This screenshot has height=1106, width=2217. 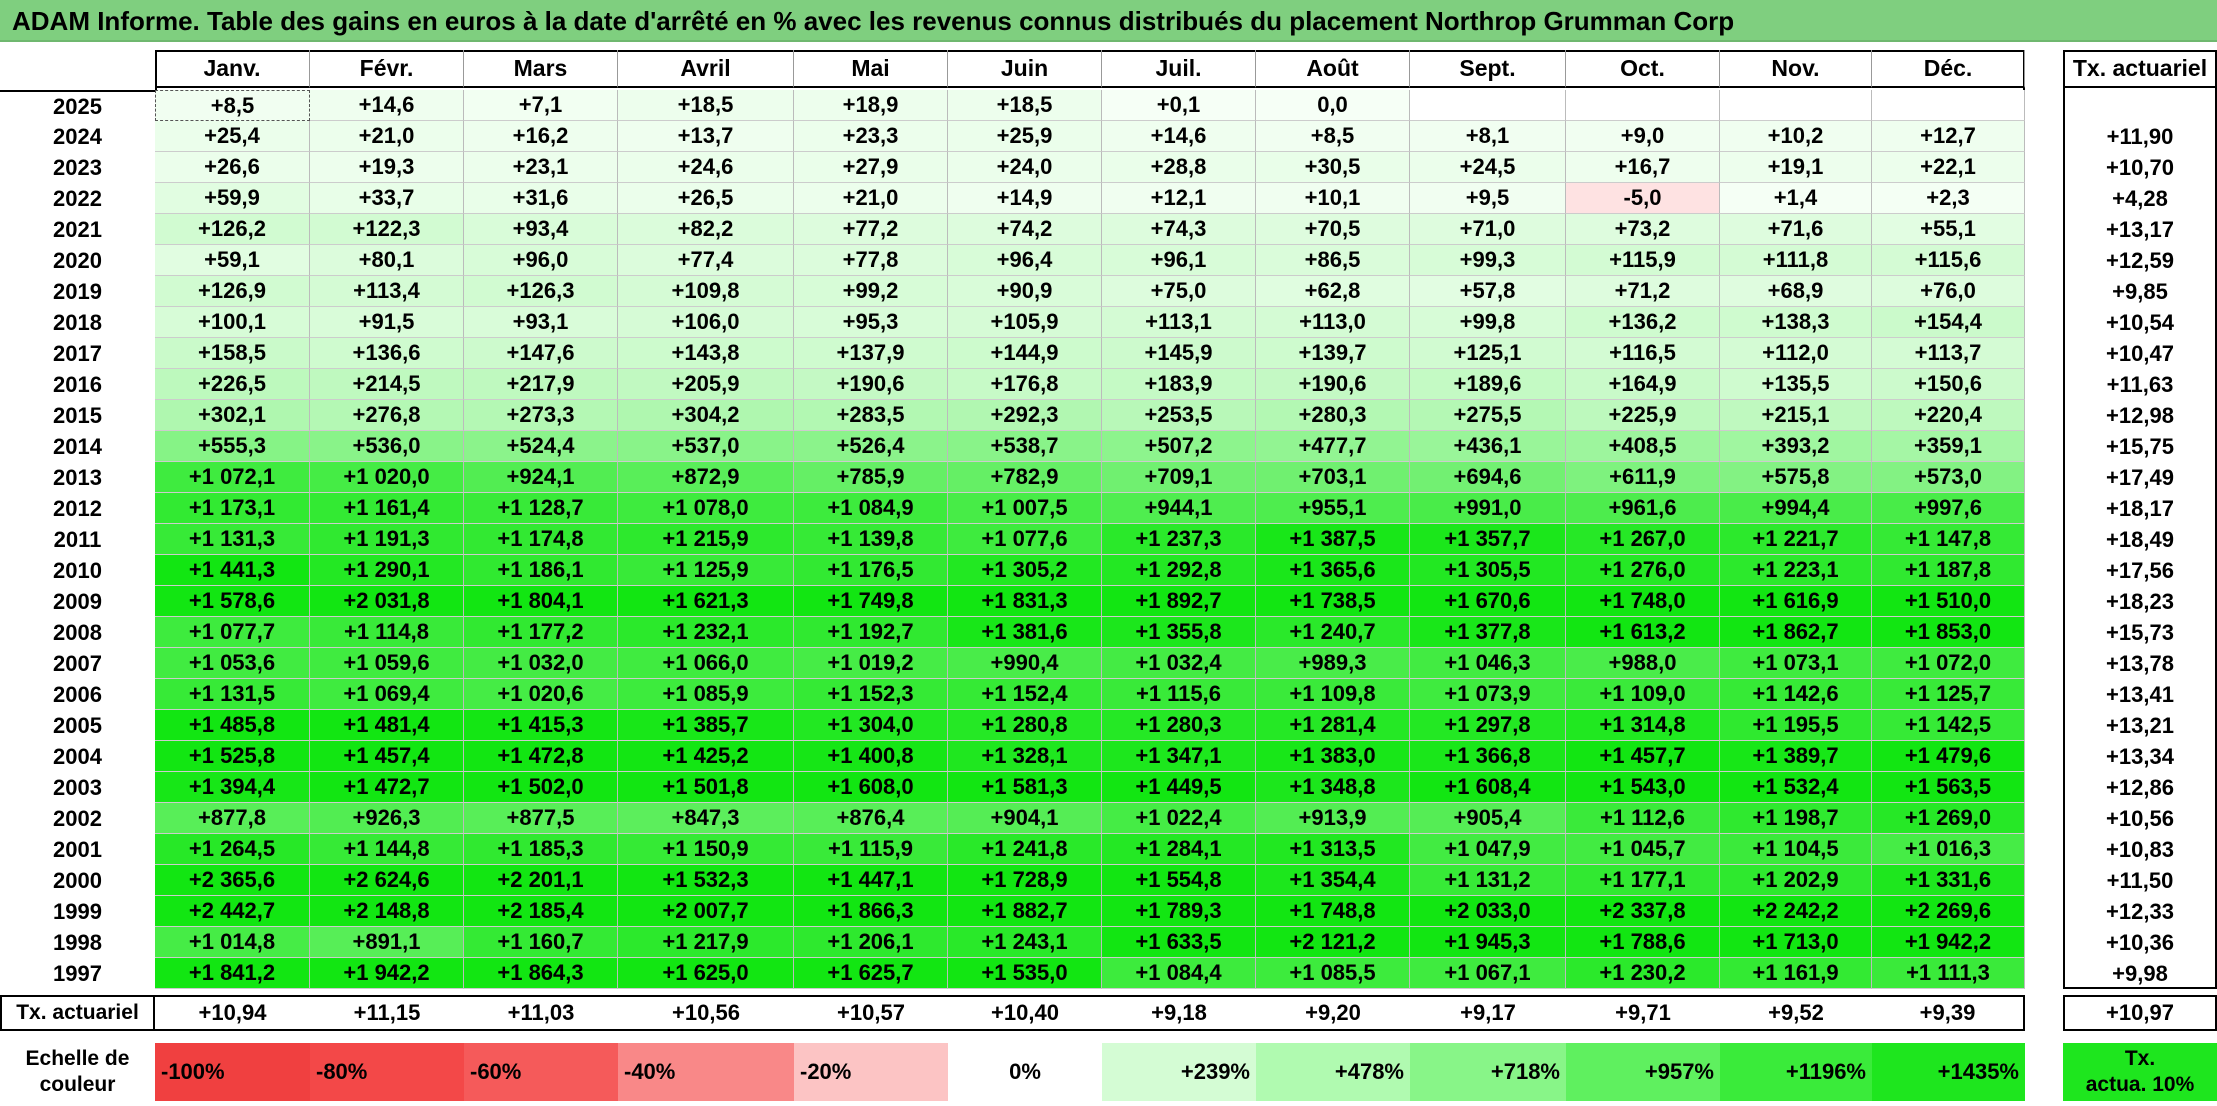 I want to click on value-cell: +113,1, so click(x=1179, y=322).